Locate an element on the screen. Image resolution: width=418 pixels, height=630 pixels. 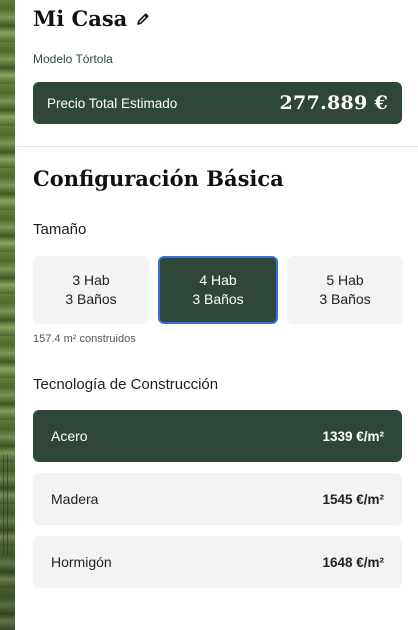
size-option-rooms: 4 Hab is located at coordinates (218, 280).